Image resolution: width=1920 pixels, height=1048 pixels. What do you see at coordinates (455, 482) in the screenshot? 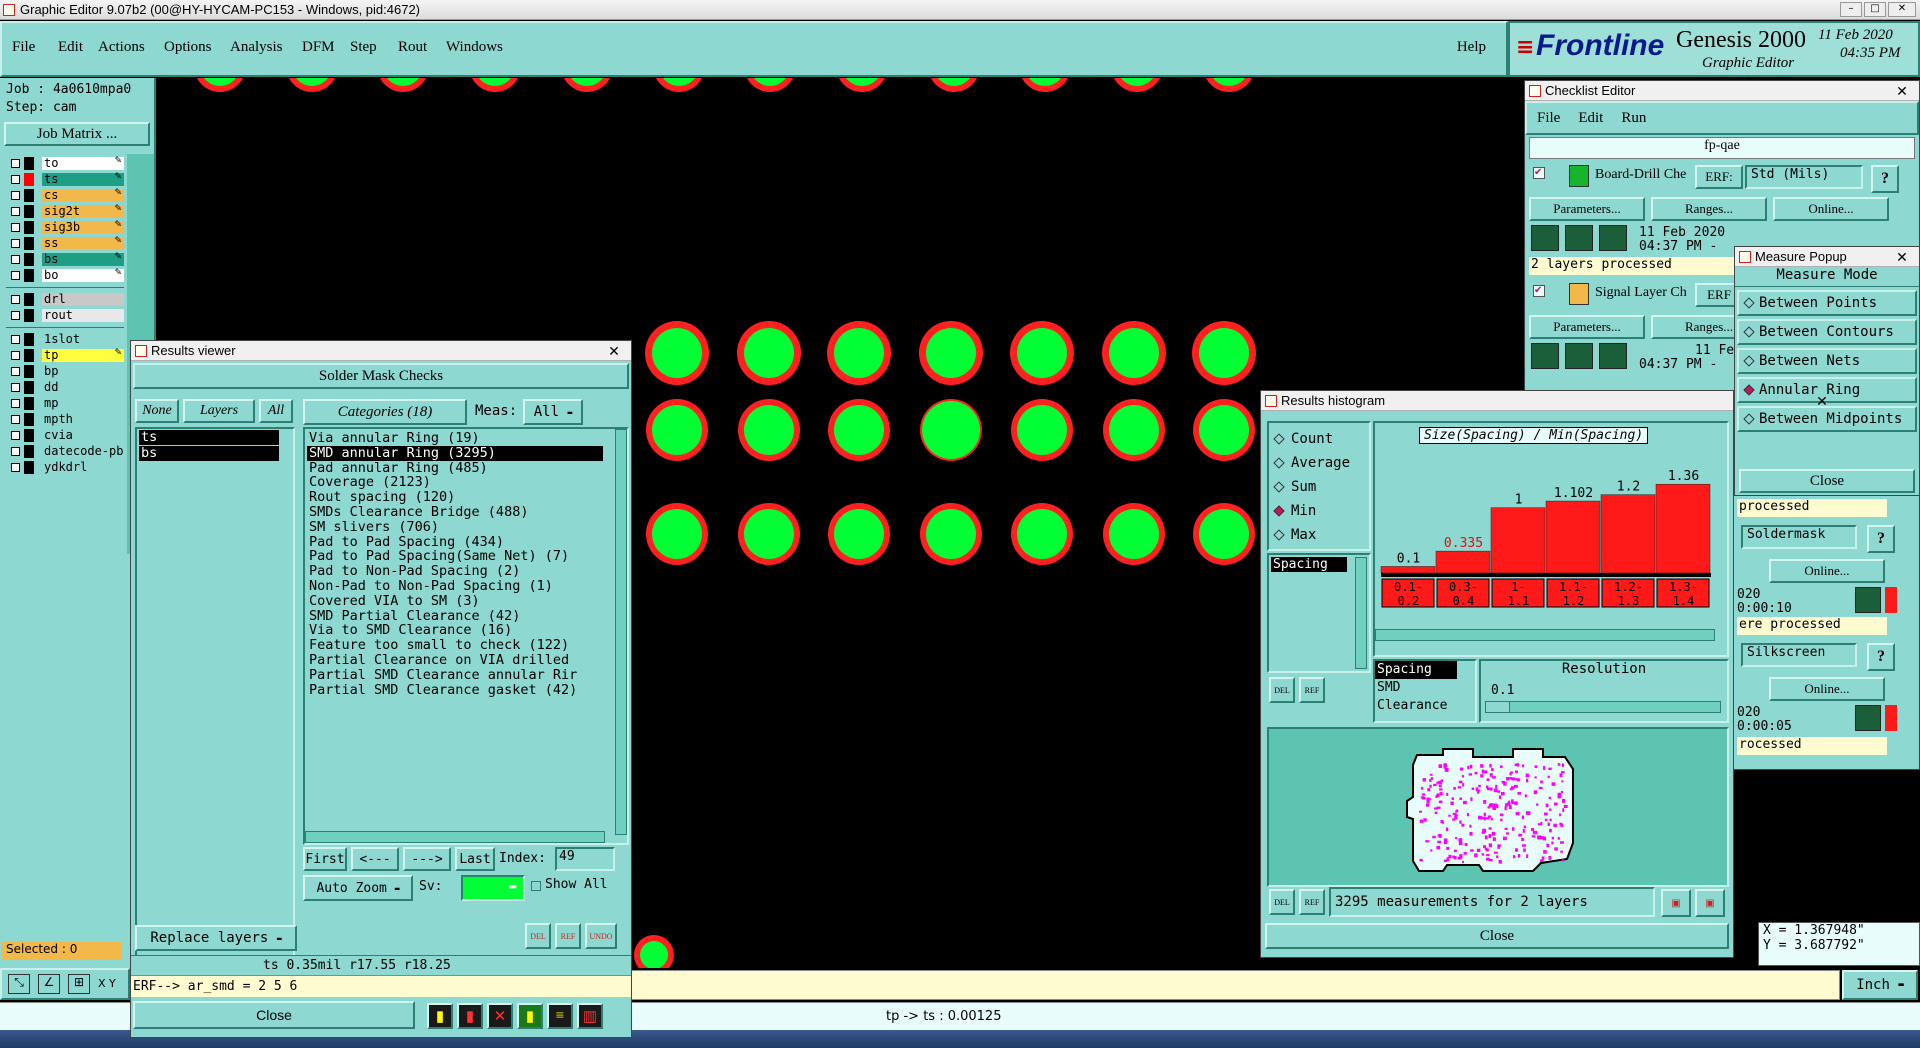
I see `category-item: Coverage (2123)` at bounding box center [455, 482].